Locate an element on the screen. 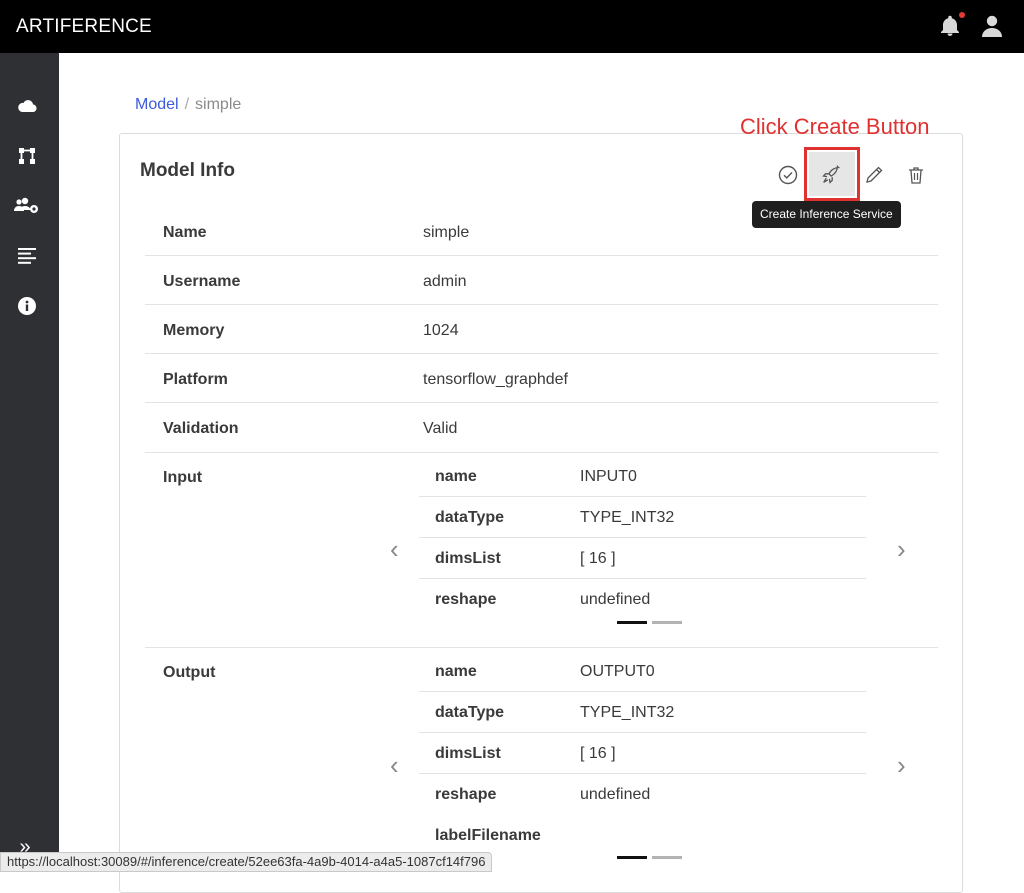  workflow-icon is located at coordinates (27, 156).